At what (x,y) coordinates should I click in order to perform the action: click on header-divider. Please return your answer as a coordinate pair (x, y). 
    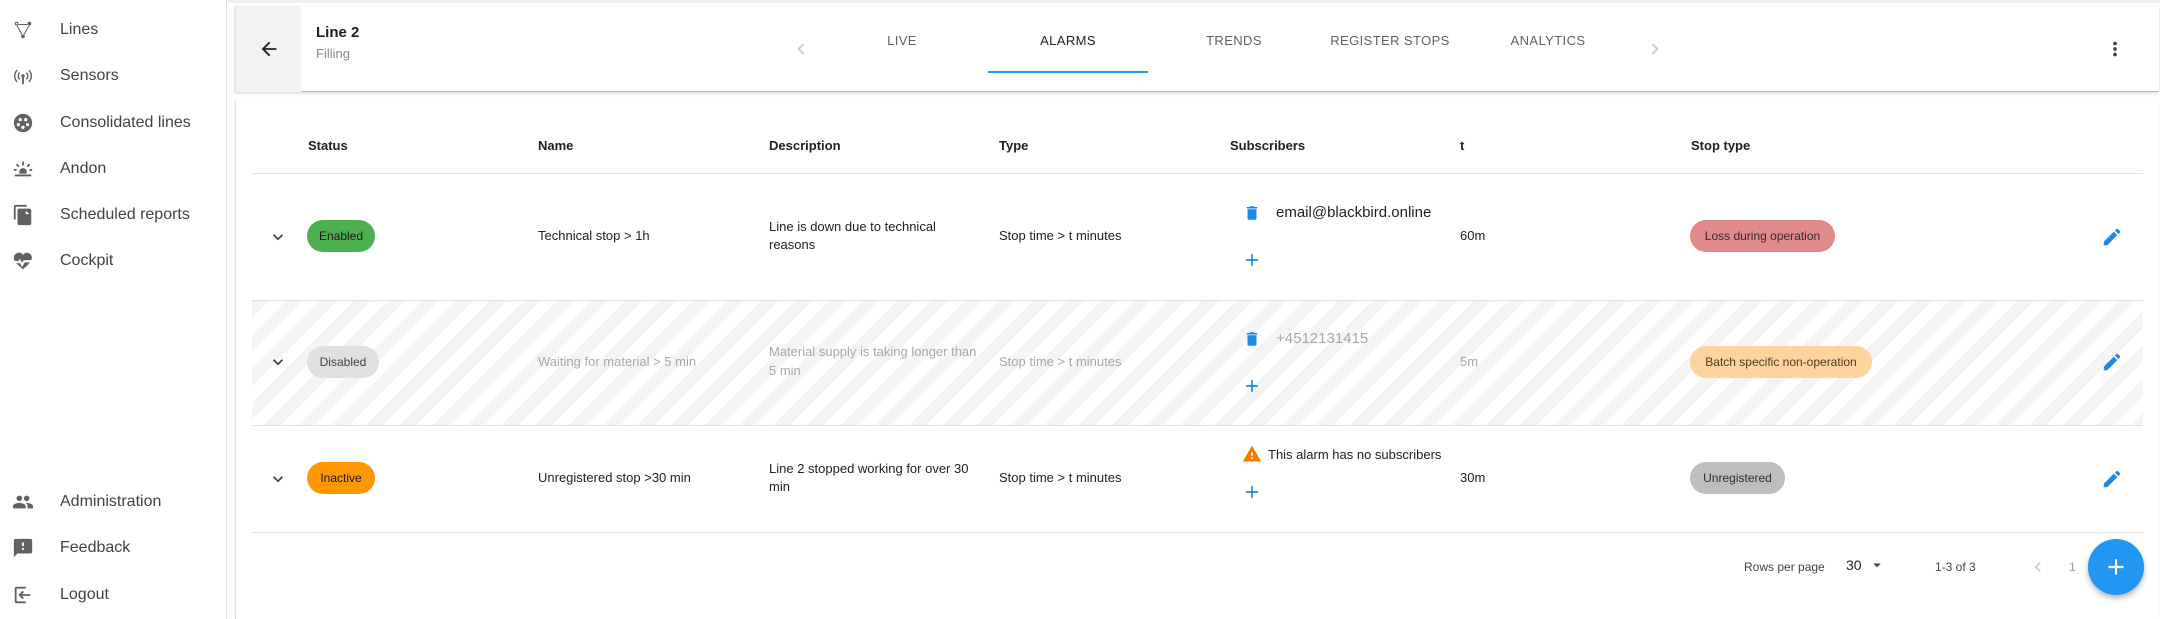
    Looking at the image, I should click on (1197, 173).